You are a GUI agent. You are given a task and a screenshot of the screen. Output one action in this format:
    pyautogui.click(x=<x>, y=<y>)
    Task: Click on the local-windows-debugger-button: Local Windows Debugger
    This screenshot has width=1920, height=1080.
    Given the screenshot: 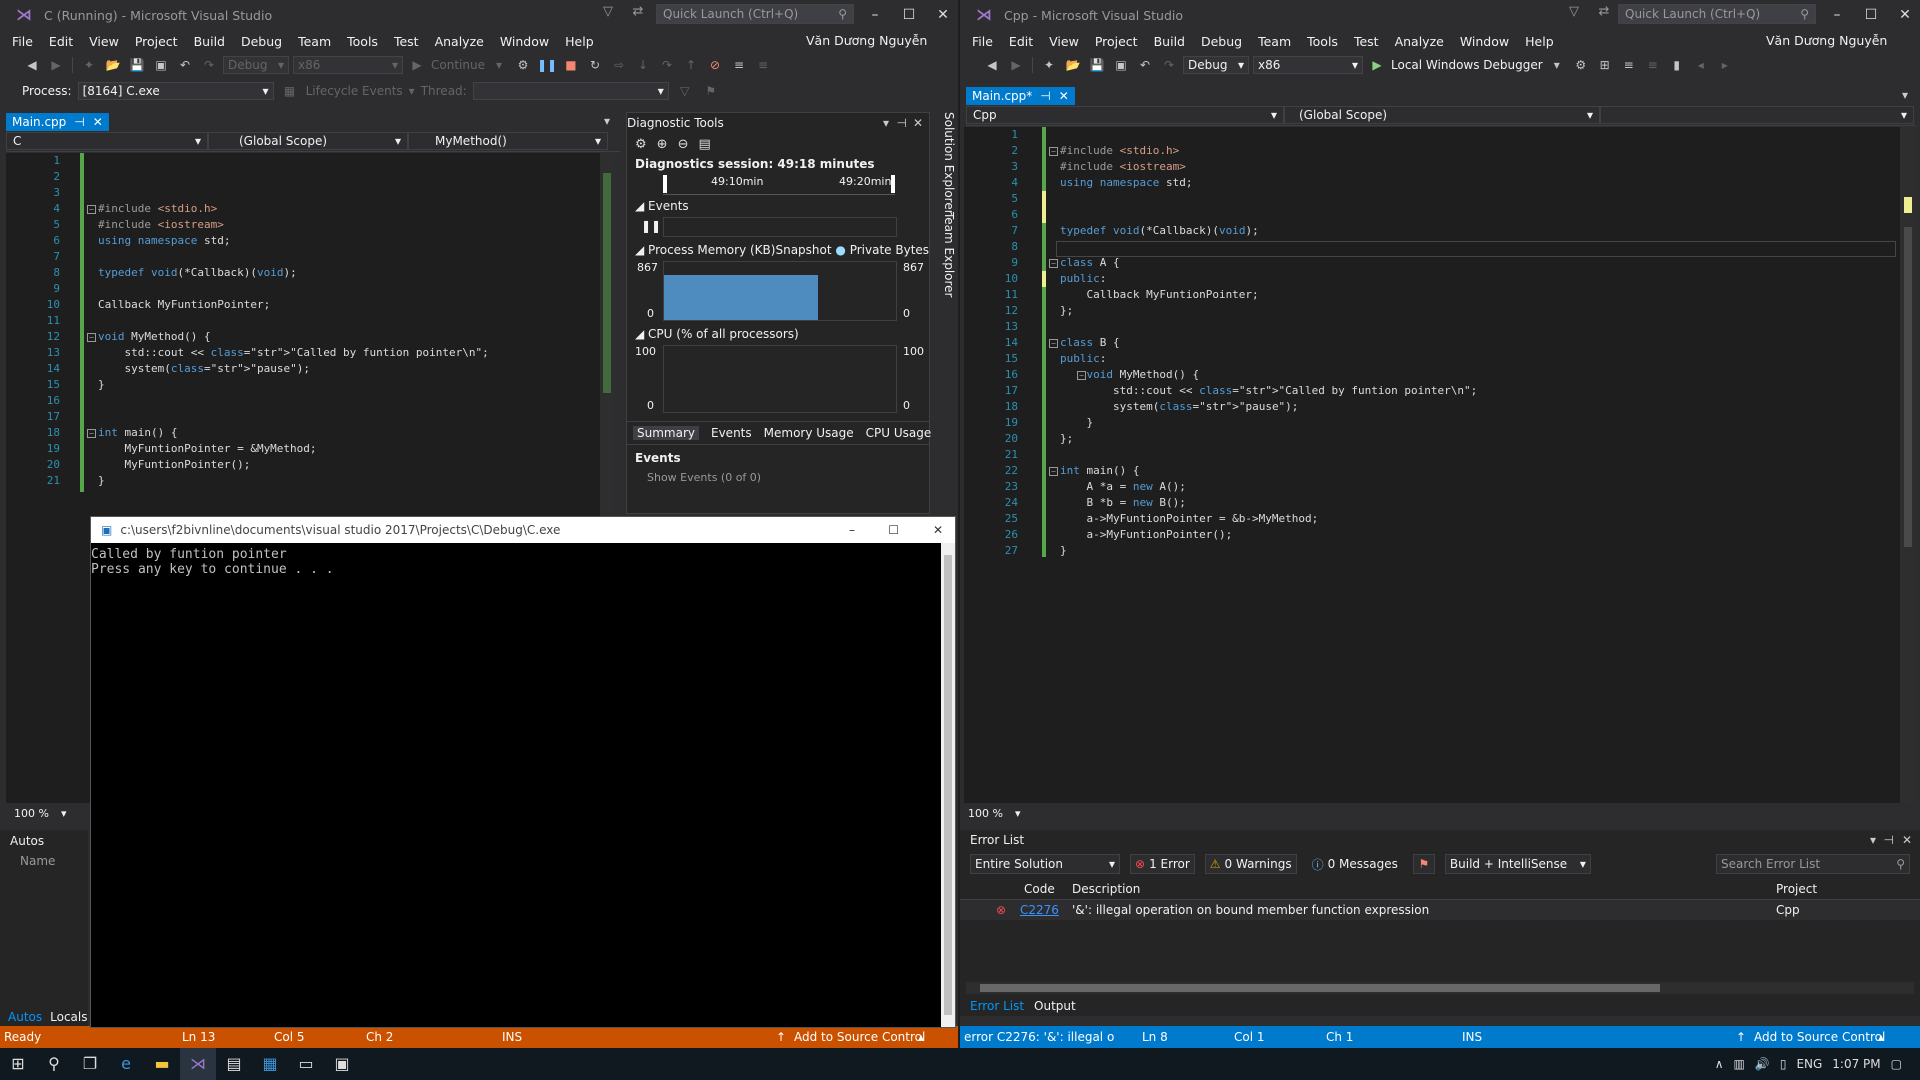 What is the action you would take?
    pyautogui.click(x=1467, y=65)
    